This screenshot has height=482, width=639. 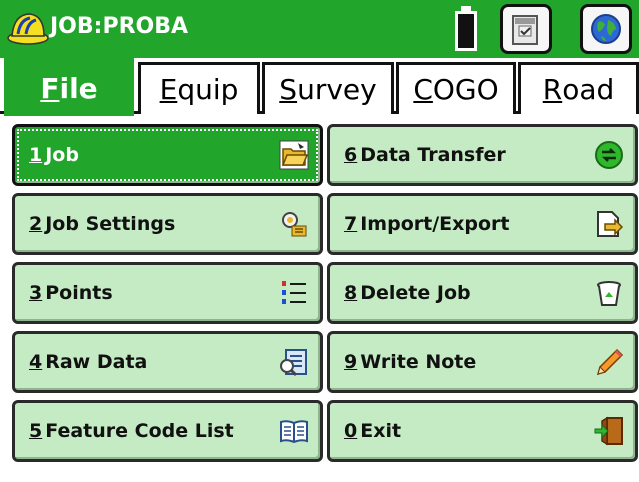 I want to click on exit-shortcut: 0, so click(x=351, y=431).